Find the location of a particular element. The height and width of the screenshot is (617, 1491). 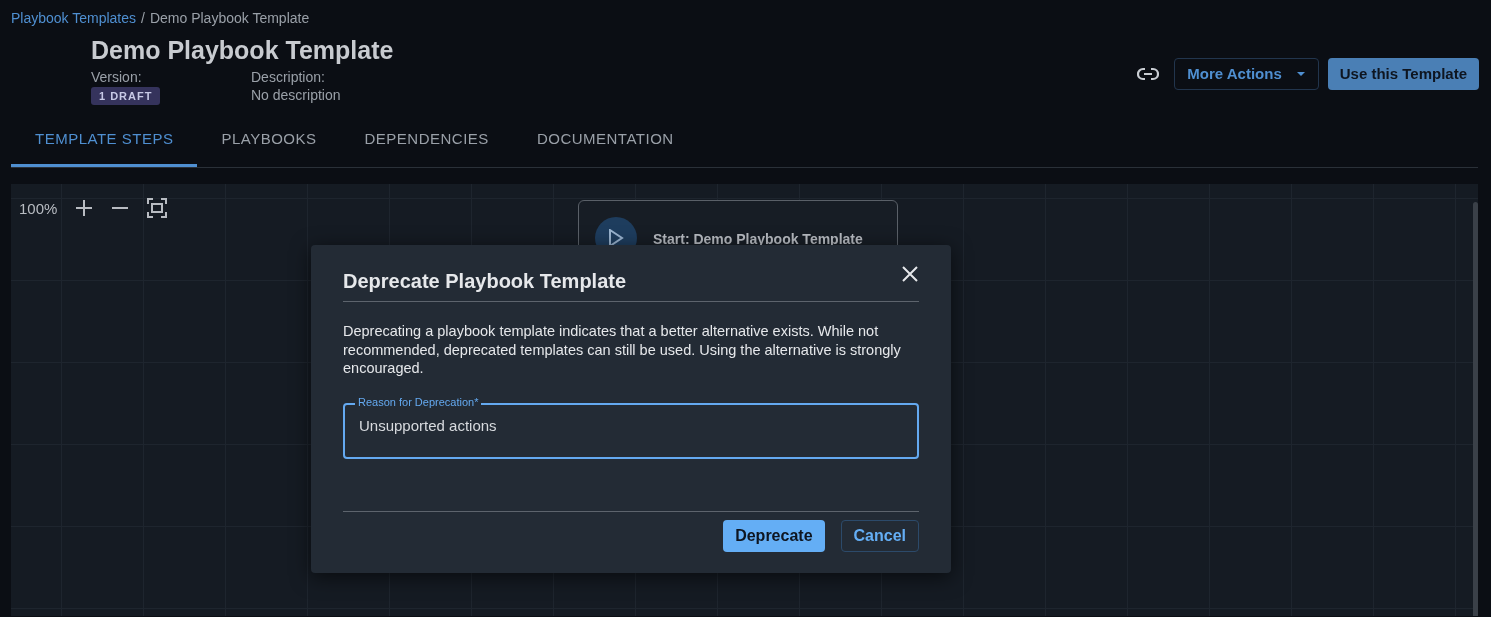

breadcrumb-link: Playbook Templates is located at coordinates (74, 18).